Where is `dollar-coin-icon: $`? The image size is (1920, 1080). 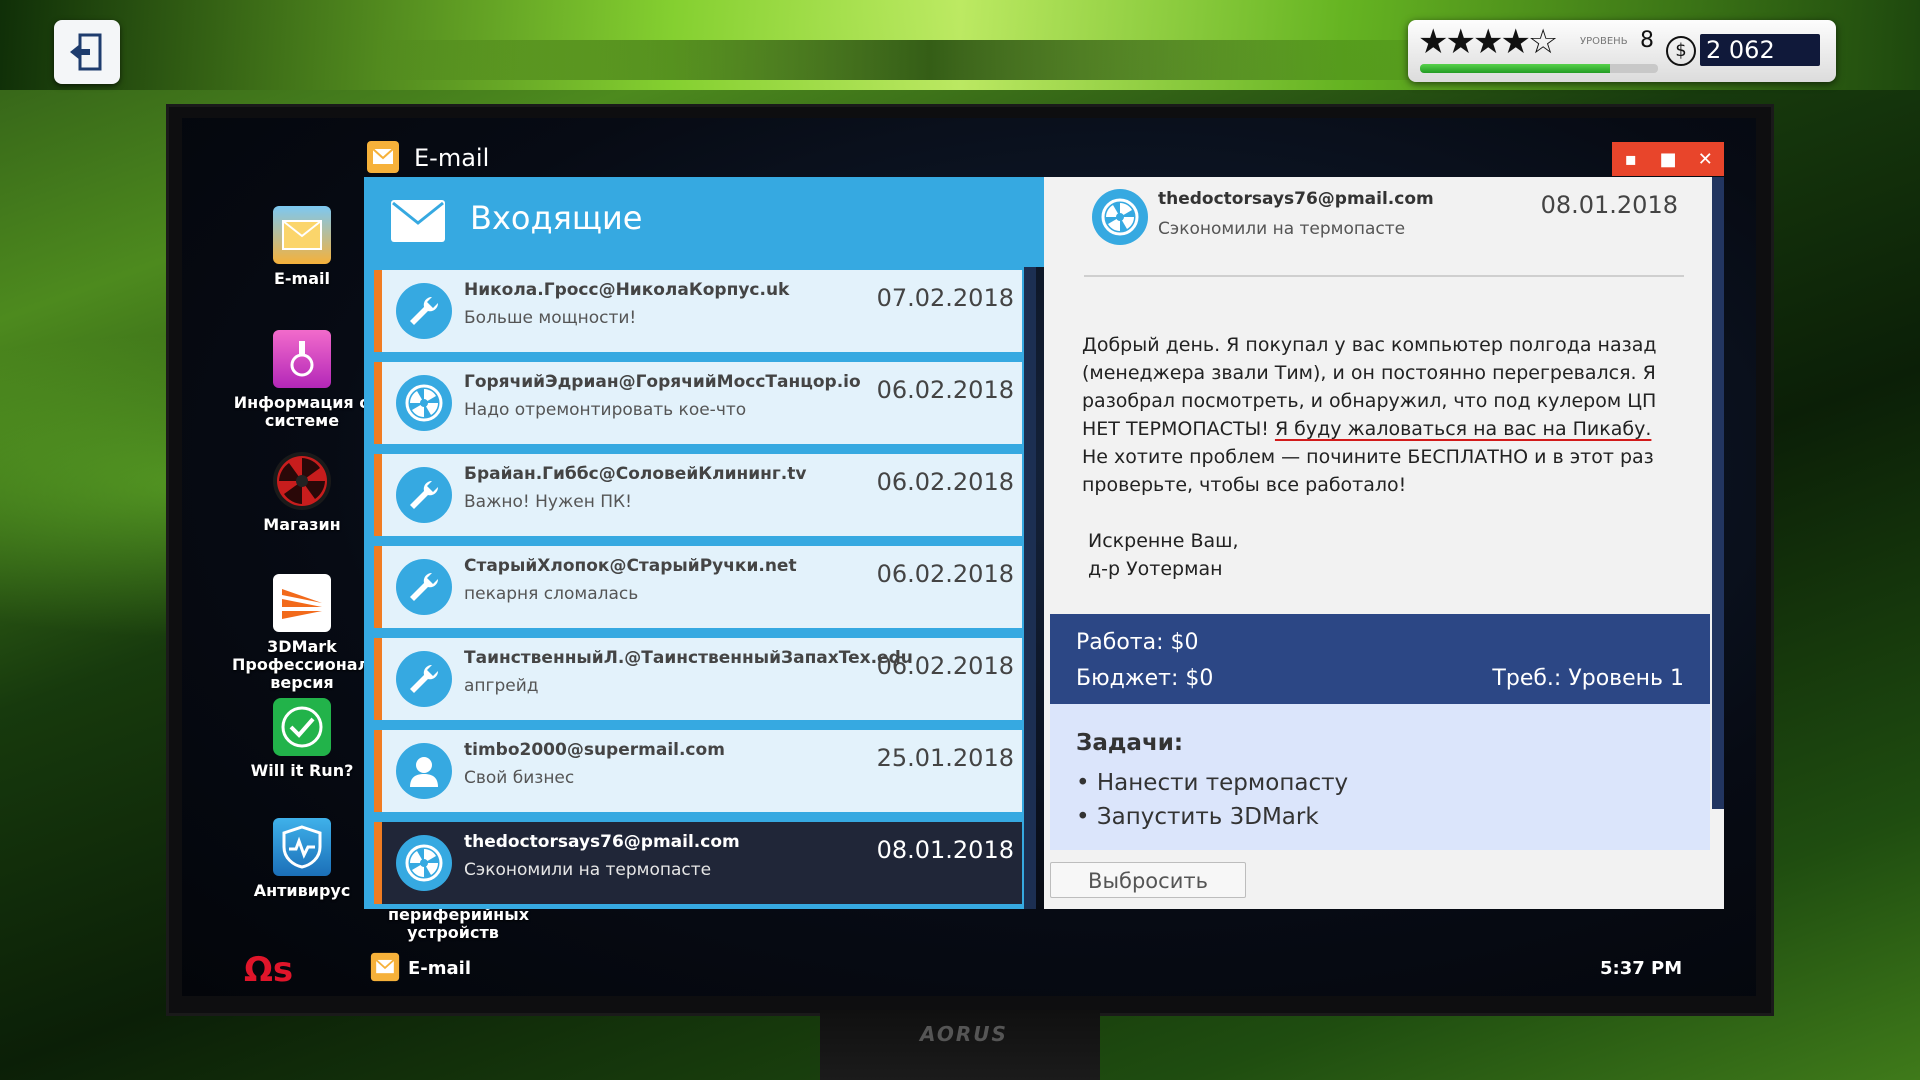 dollar-coin-icon: $ is located at coordinates (1681, 51).